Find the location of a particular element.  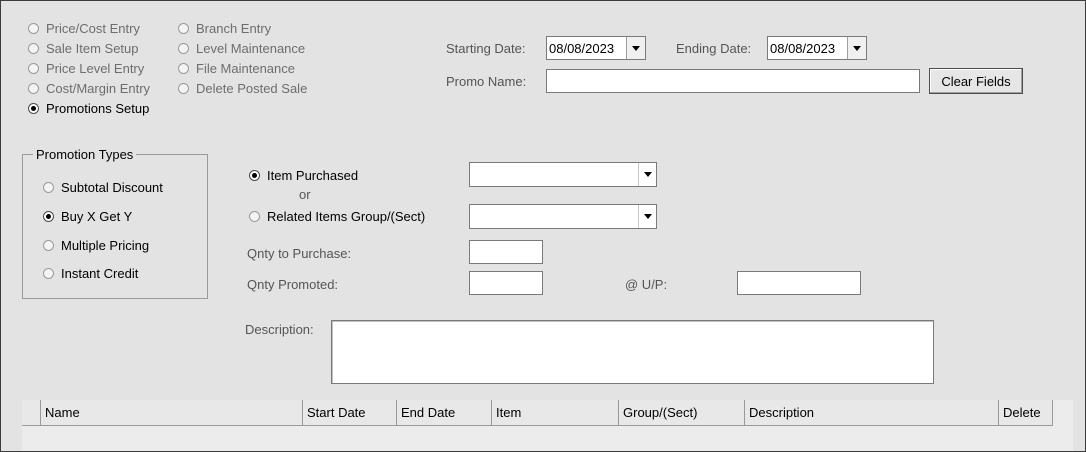

promotion-types-title: Promotion Types is located at coordinates (85, 154).